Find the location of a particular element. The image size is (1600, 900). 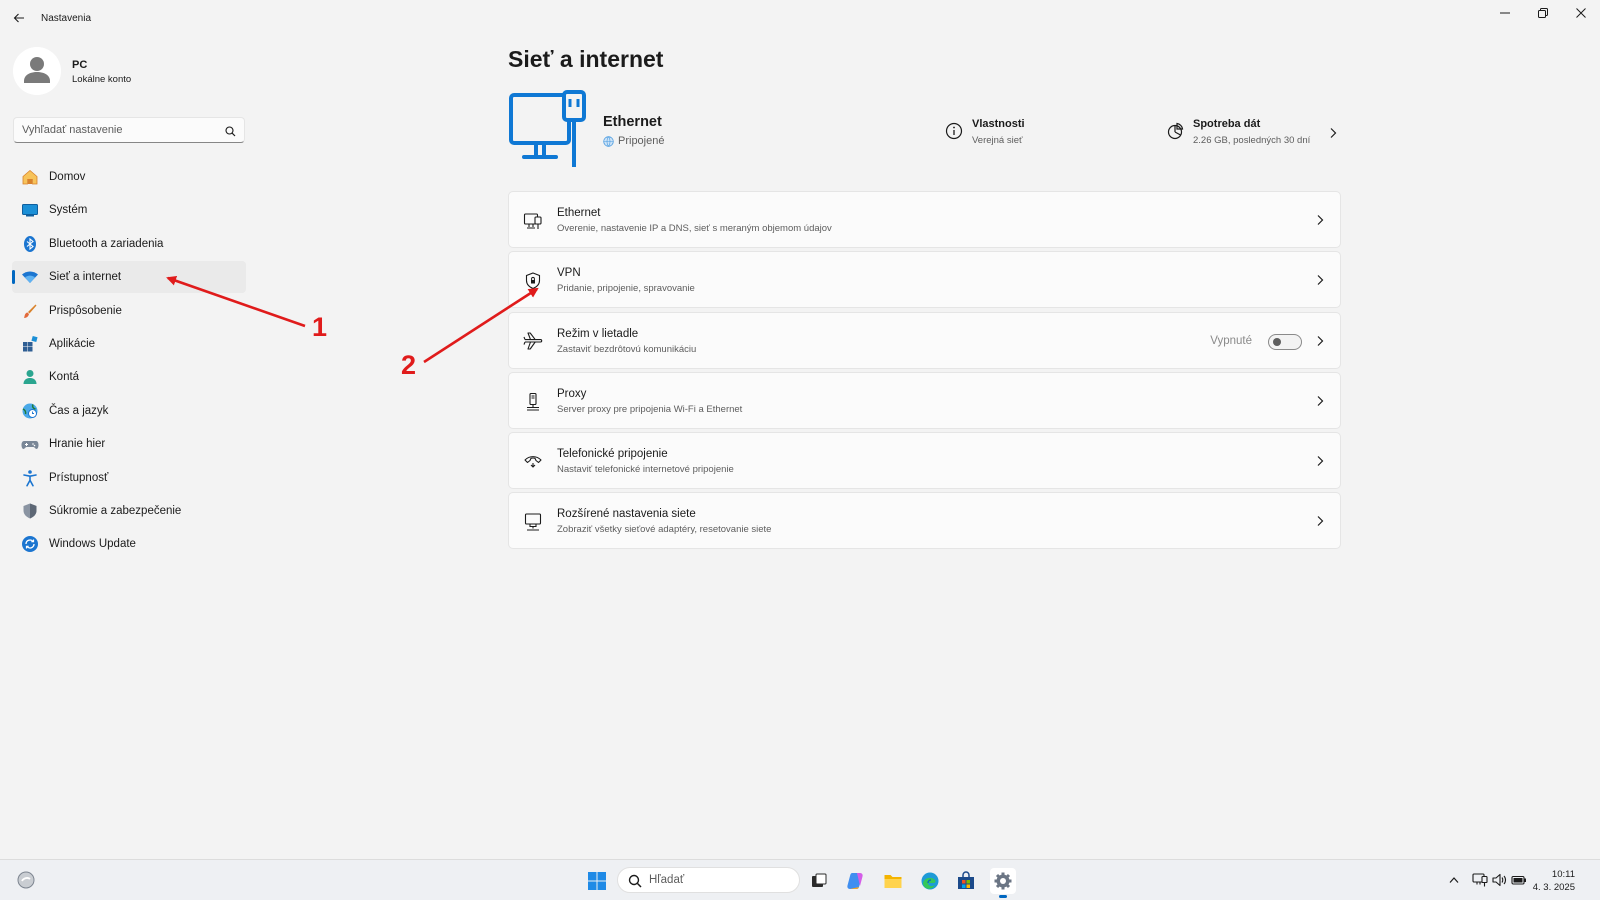

minimize-button is located at coordinates (1505, 13).